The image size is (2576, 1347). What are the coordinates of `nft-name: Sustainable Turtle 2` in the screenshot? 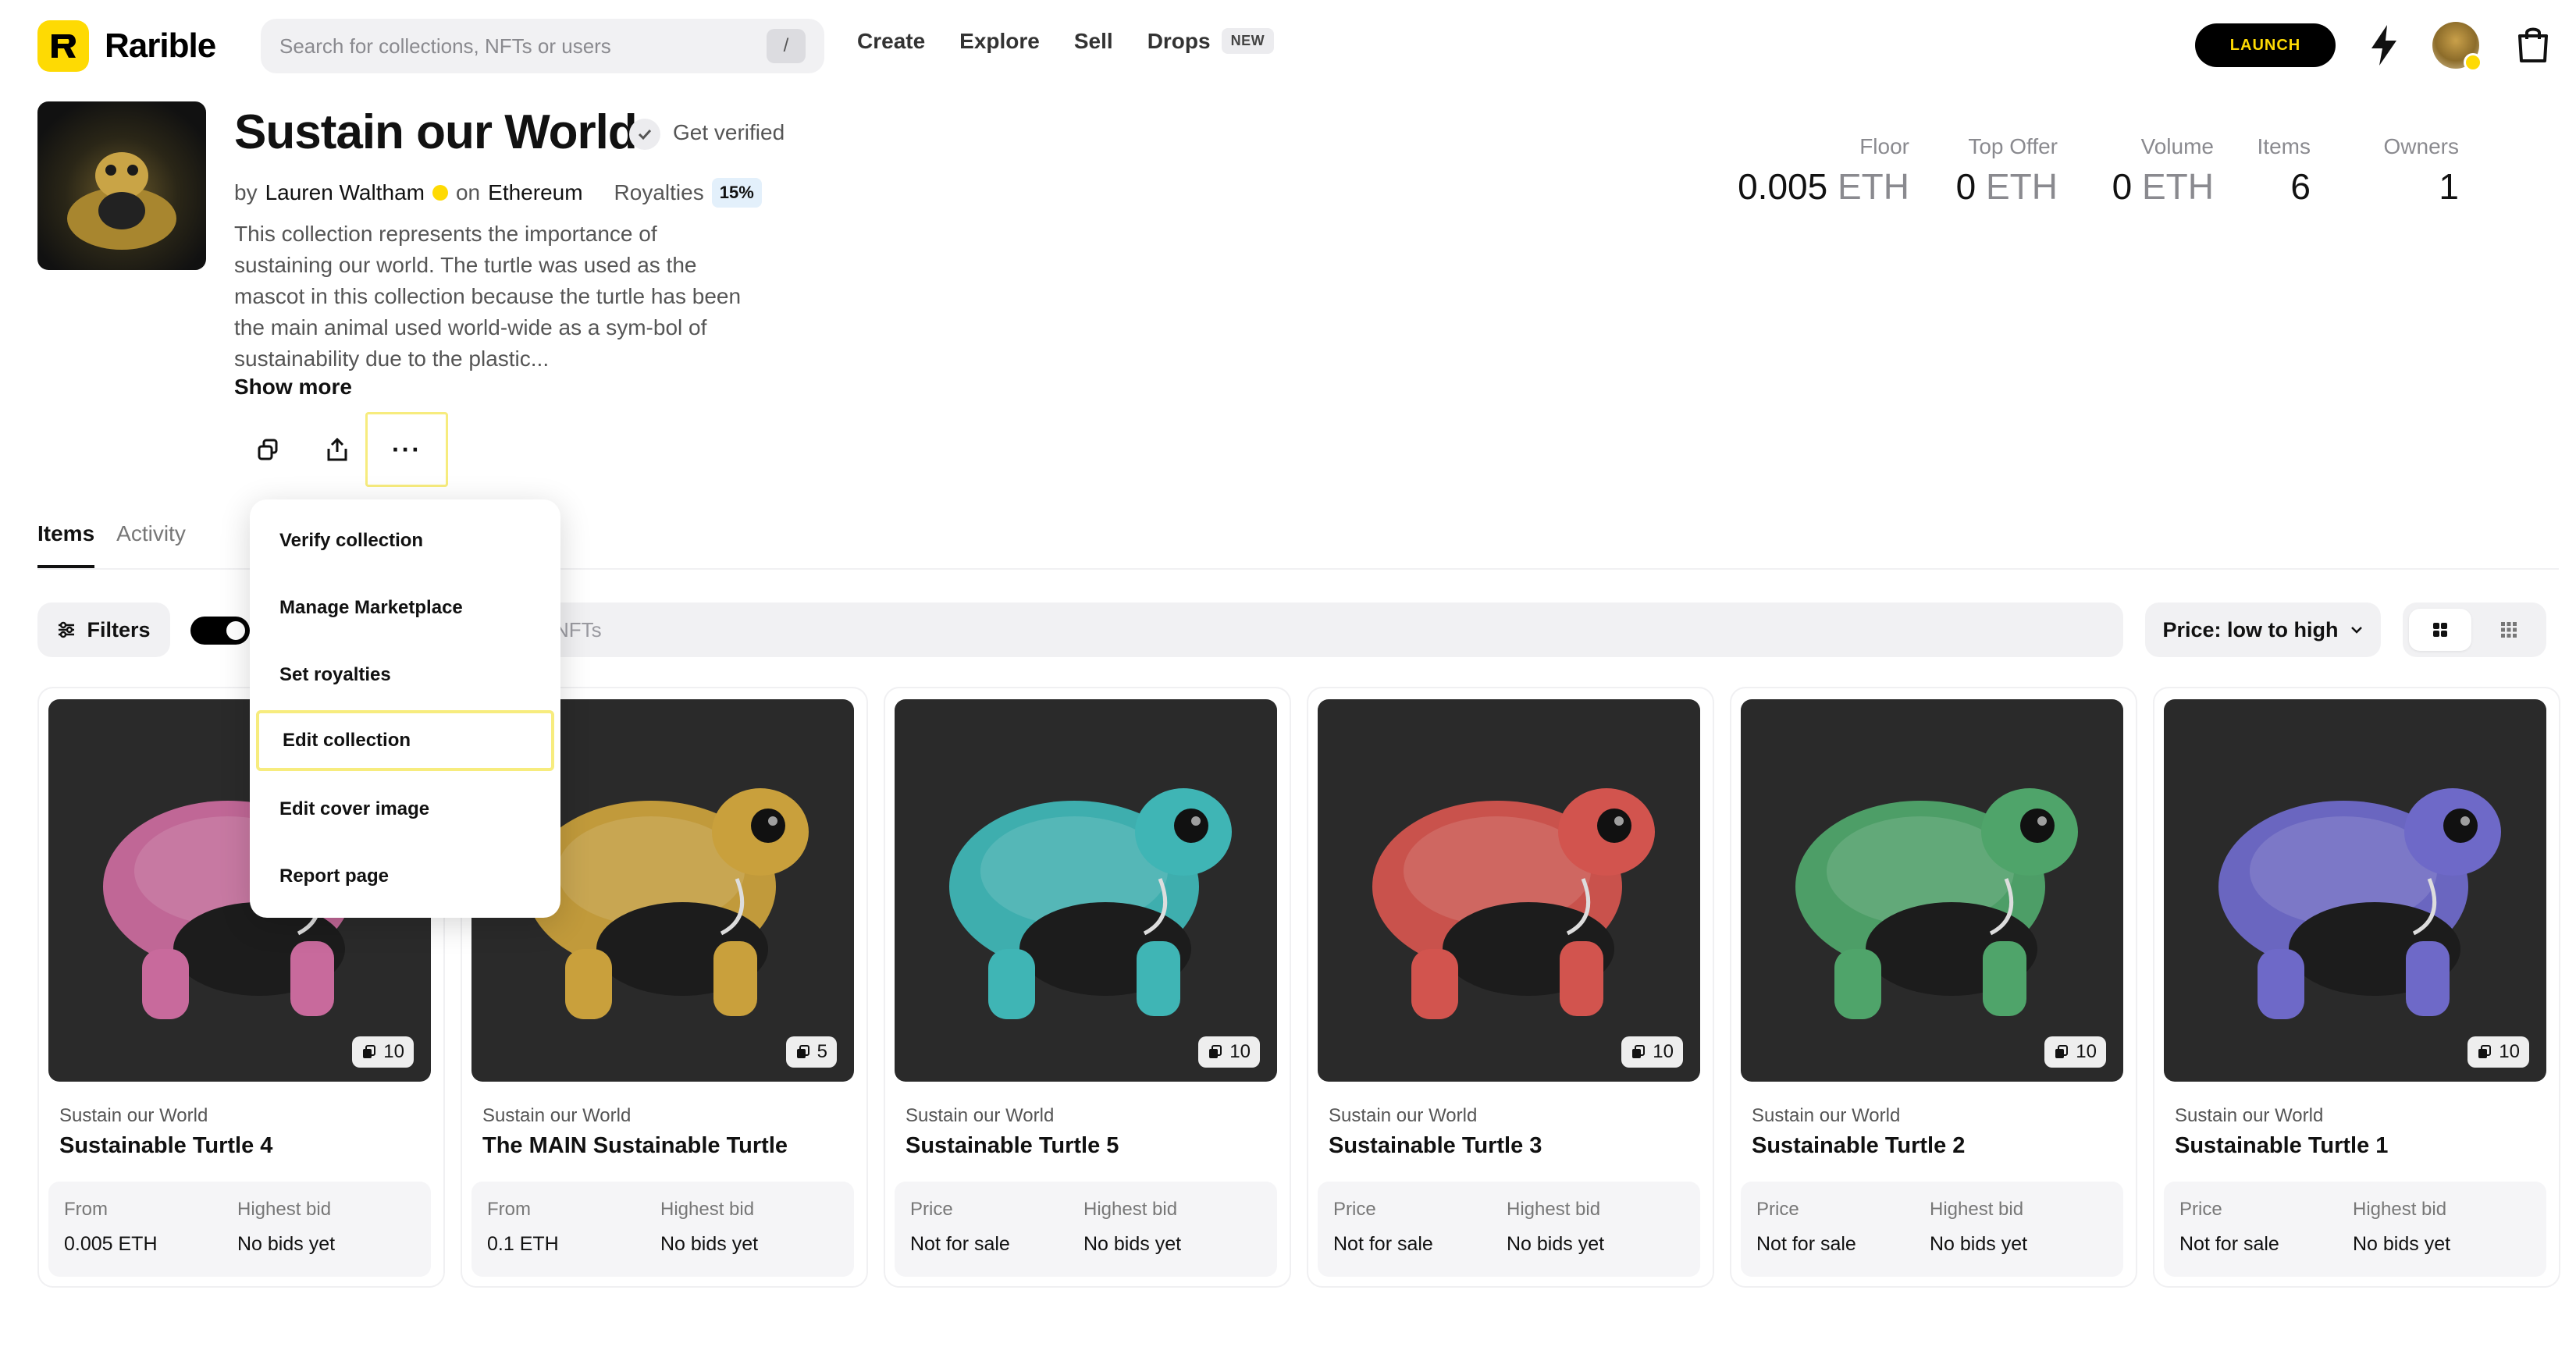 It's located at (1858, 1146).